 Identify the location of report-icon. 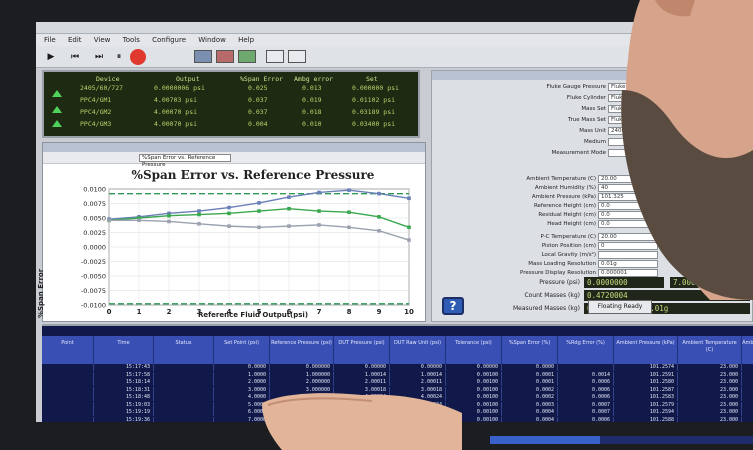
(225, 56).